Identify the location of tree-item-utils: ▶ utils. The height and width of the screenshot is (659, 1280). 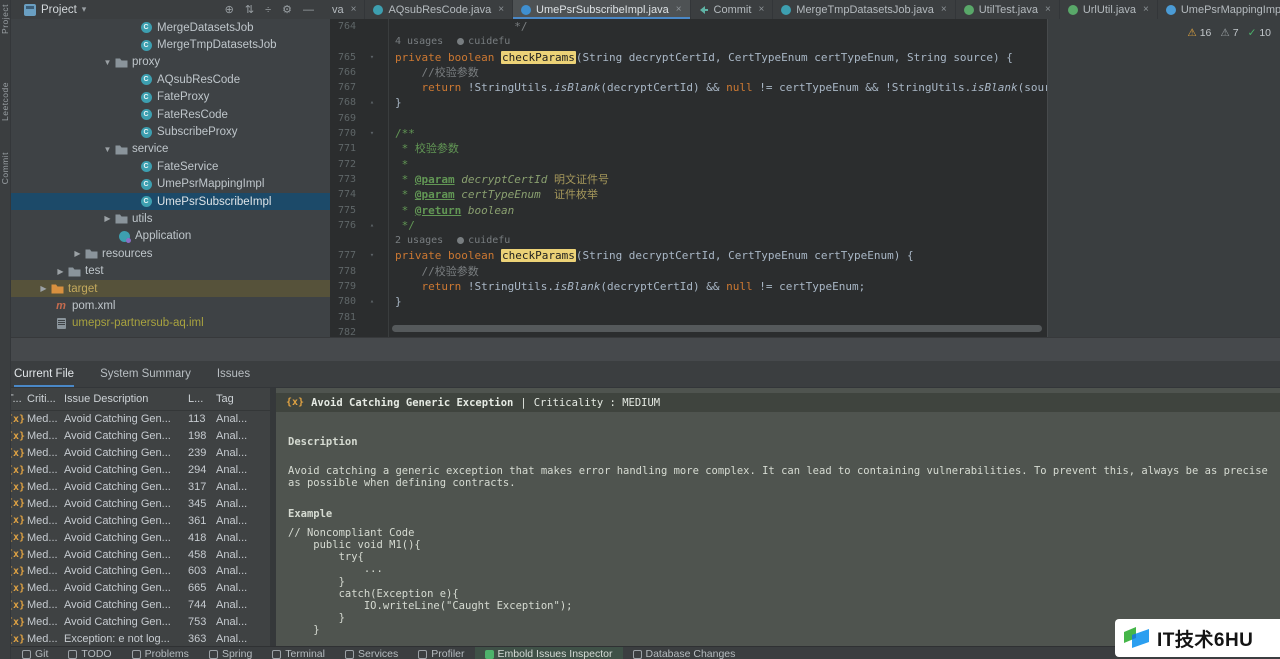
(165, 218).